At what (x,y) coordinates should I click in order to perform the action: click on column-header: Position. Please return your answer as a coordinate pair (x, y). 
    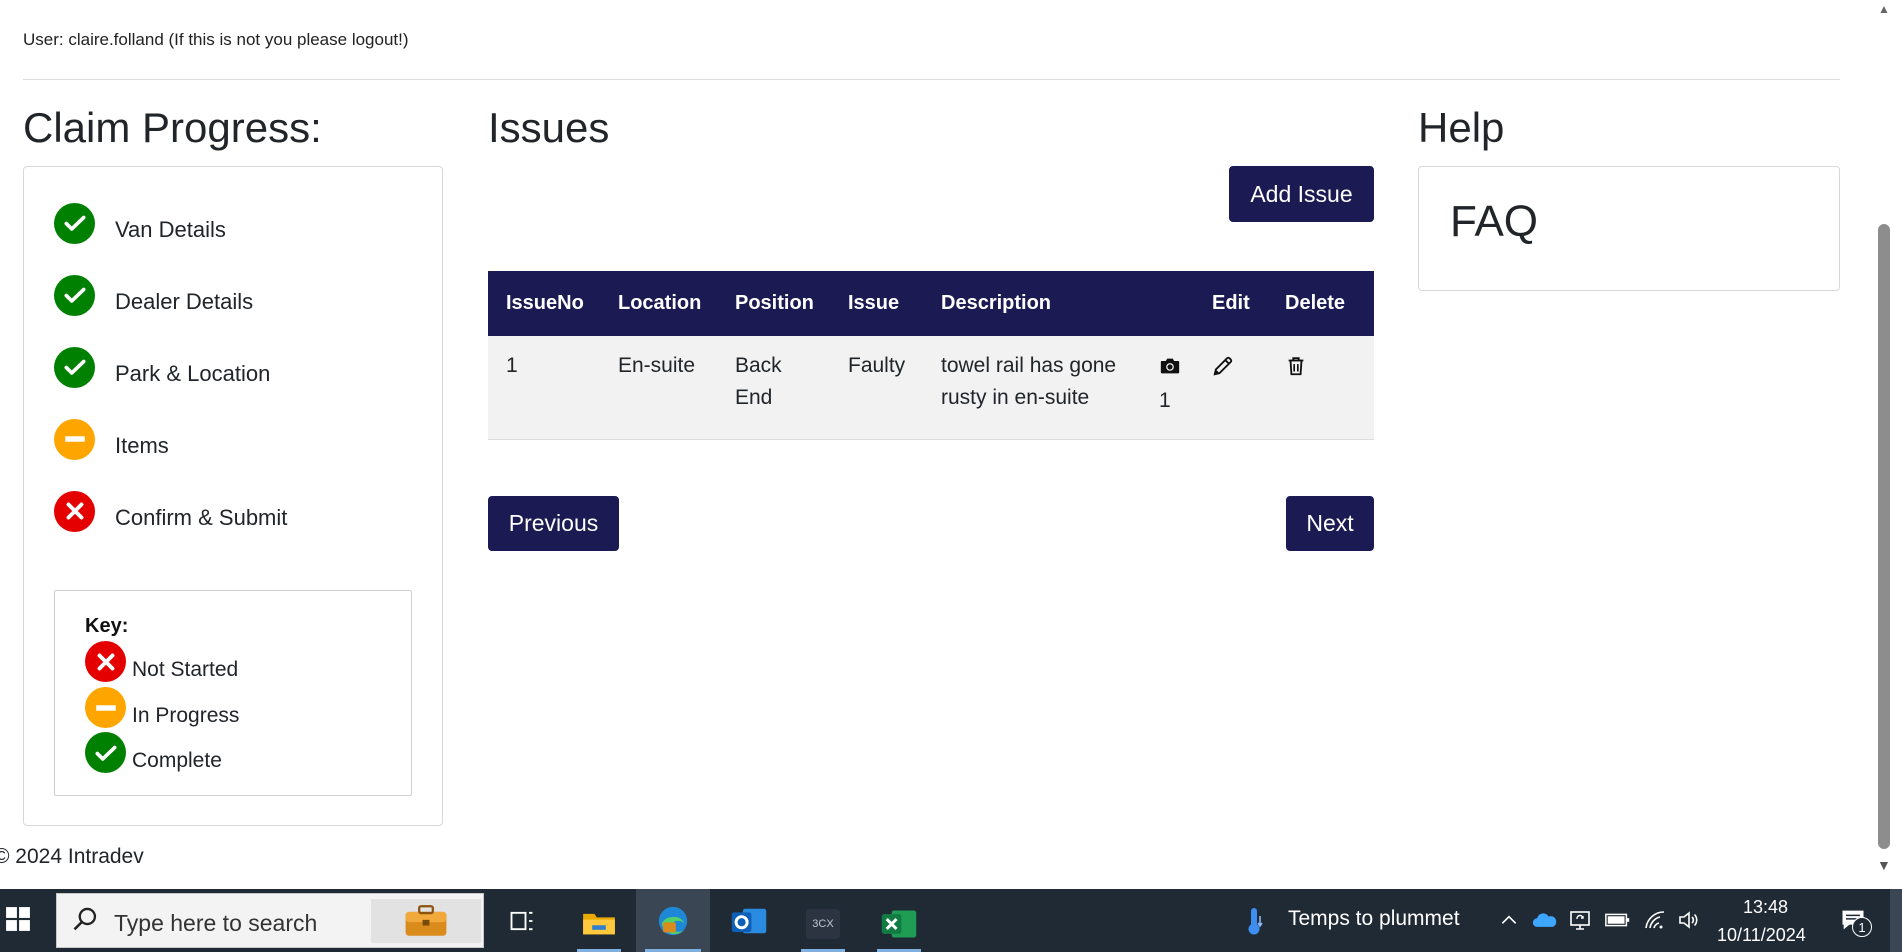
    Looking at the image, I should click on (773, 303).